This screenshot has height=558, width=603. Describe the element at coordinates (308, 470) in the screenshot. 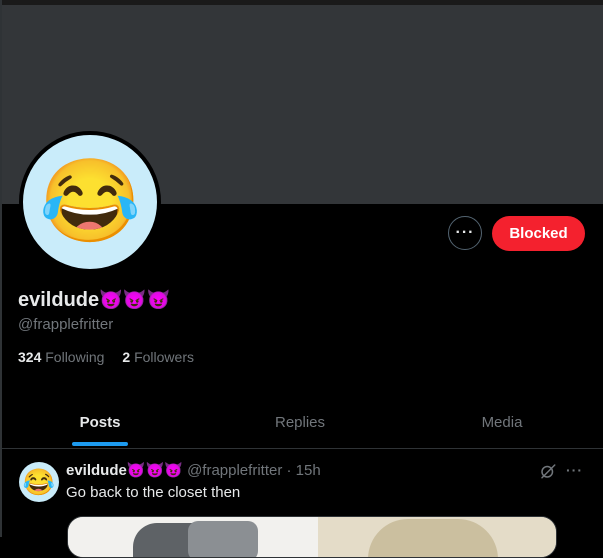

I see `tweet-time: 15h` at that location.